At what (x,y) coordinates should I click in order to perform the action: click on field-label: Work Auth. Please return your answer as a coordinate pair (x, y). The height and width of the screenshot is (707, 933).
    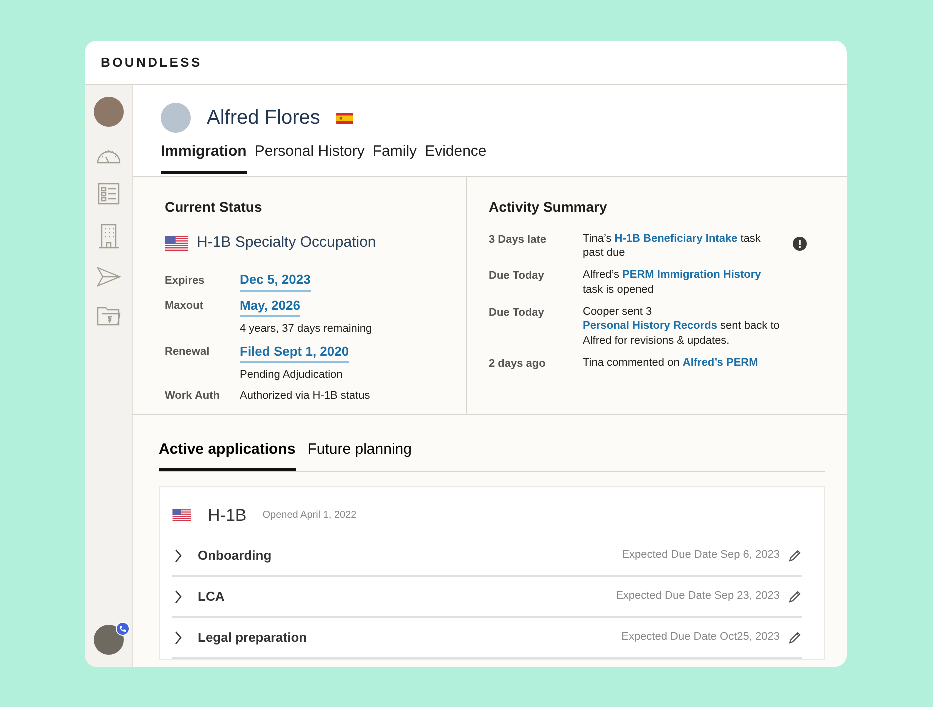
    Looking at the image, I should click on (193, 396).